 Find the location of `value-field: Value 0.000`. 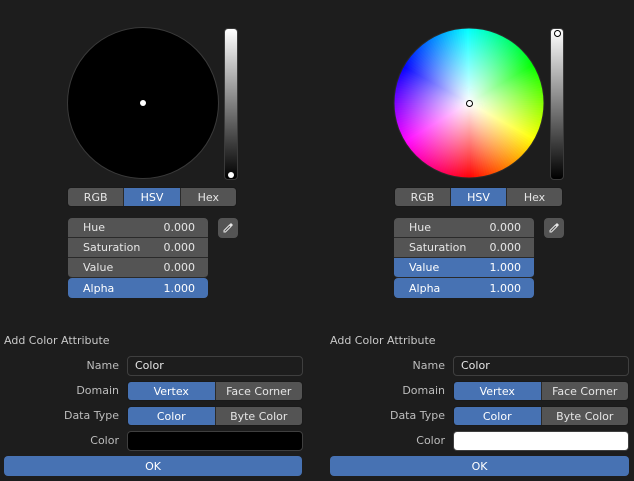

value-field: Value 0.000 is located at coordinates (138, 268).